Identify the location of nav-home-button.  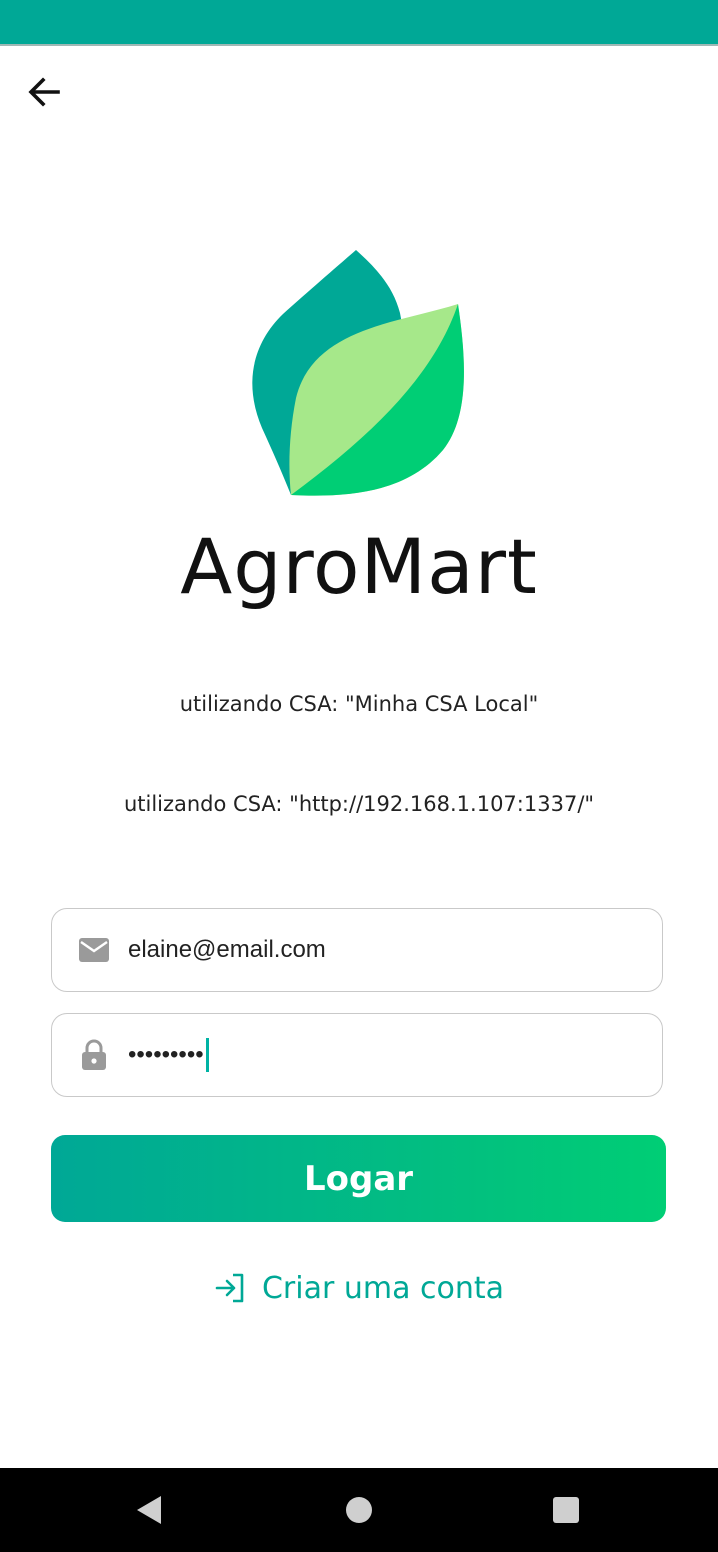
(359, 1510).